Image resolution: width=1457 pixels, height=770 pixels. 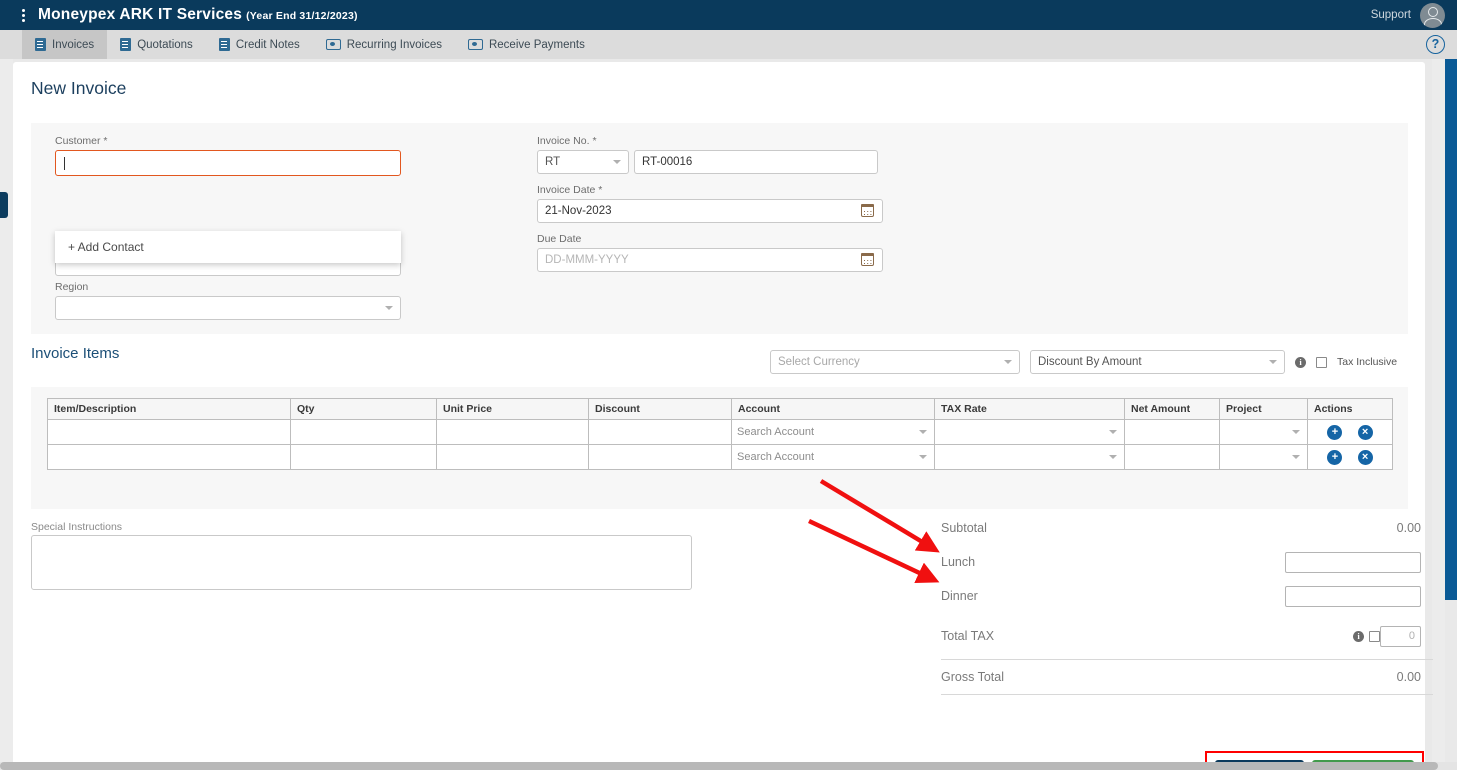 What do you see at coordinates (75, 353) in the screenshot?
I see `invoice-items-title: Invoice Items` at bounding box center [75, 353].